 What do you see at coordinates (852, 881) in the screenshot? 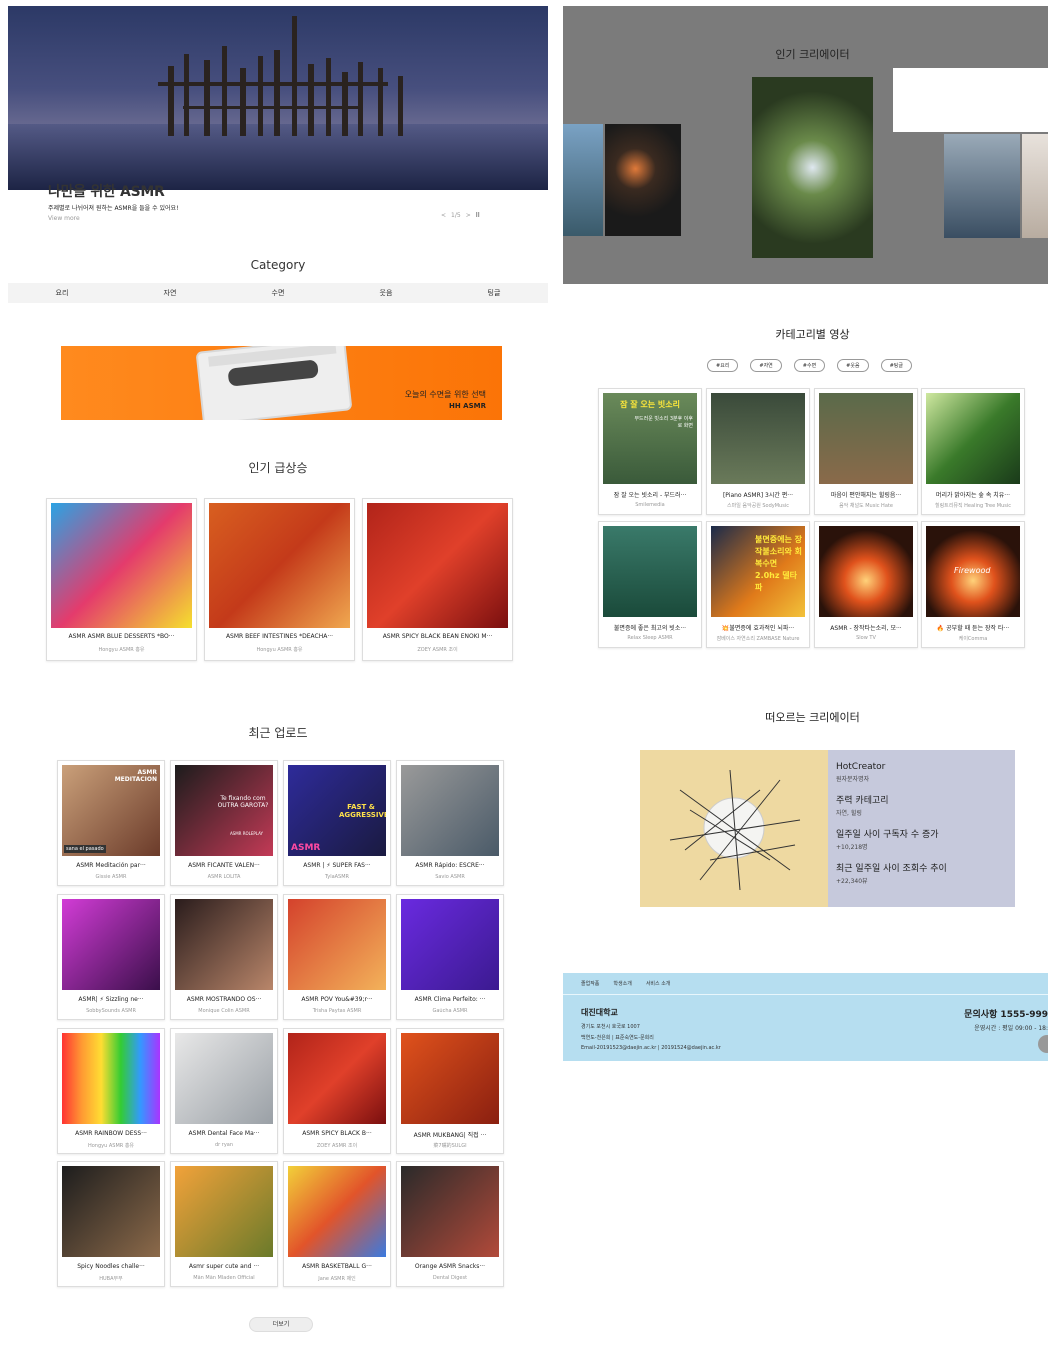
I see `view-trend-value: +22,340뷰` at bounding box center [852, 881].